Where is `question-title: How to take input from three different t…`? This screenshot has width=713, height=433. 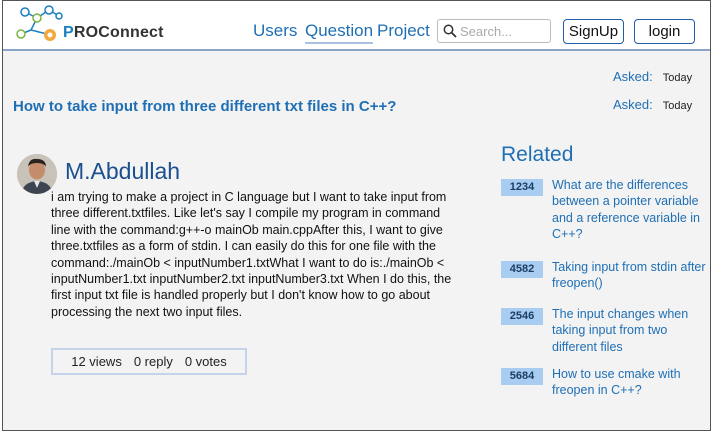 question-title: How to take input from three different t… is located at coordinates (204, 106).